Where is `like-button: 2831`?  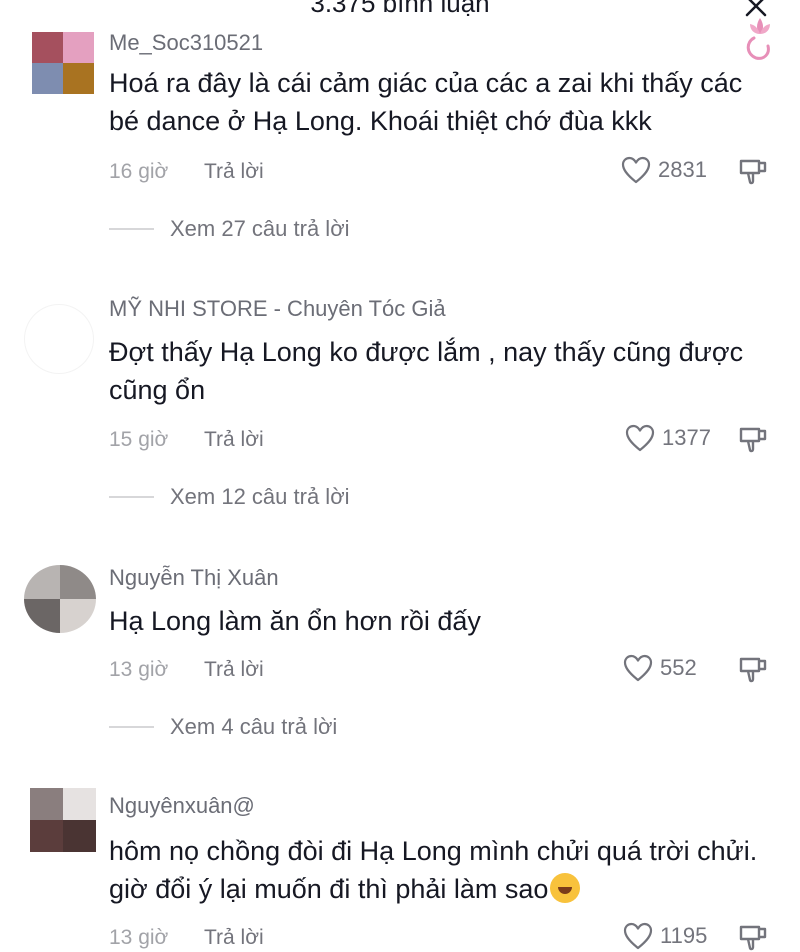
like-button: 2831 is located at coordinates (663, 170).